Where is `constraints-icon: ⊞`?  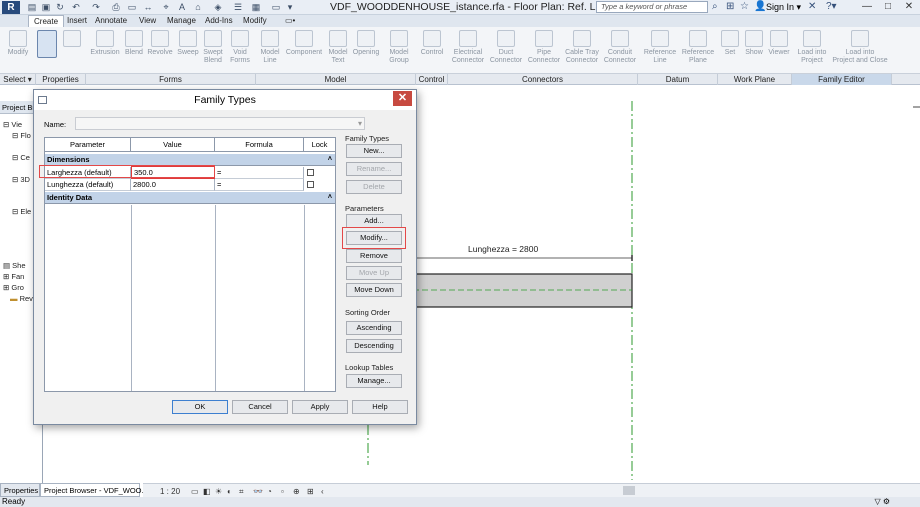
constraints-icon: ⊞ is located at coordinates (310, 491).